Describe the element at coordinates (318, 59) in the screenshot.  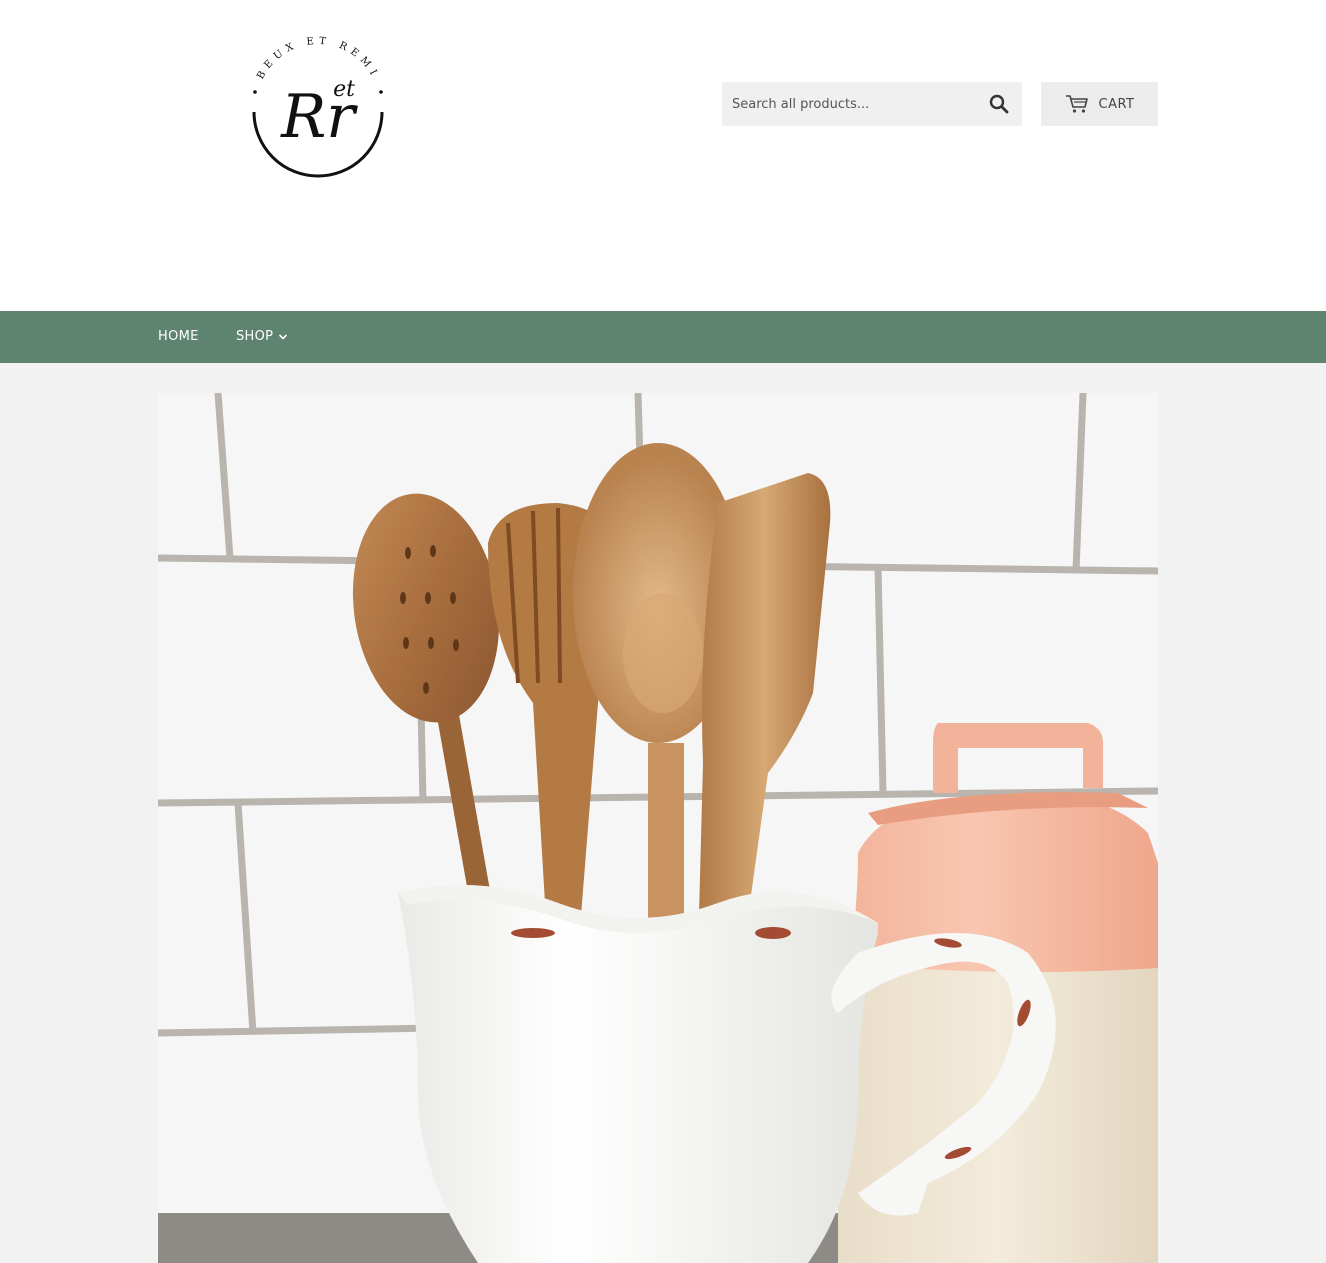
I see `logo-arc-text: BEUX ET REMI` at that location.